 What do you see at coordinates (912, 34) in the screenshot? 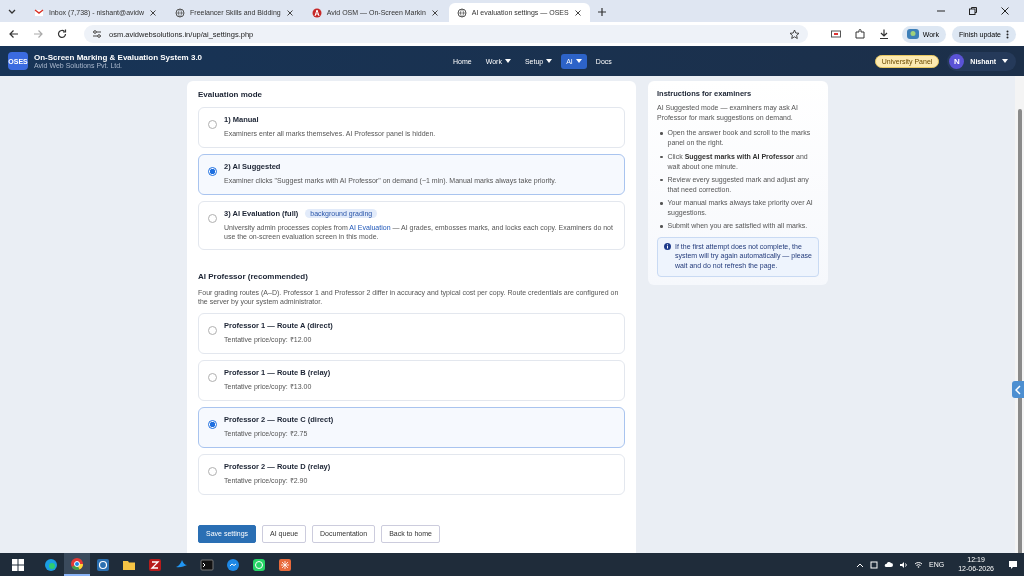
I see `profile-icon` at bounding box center [912, 34].